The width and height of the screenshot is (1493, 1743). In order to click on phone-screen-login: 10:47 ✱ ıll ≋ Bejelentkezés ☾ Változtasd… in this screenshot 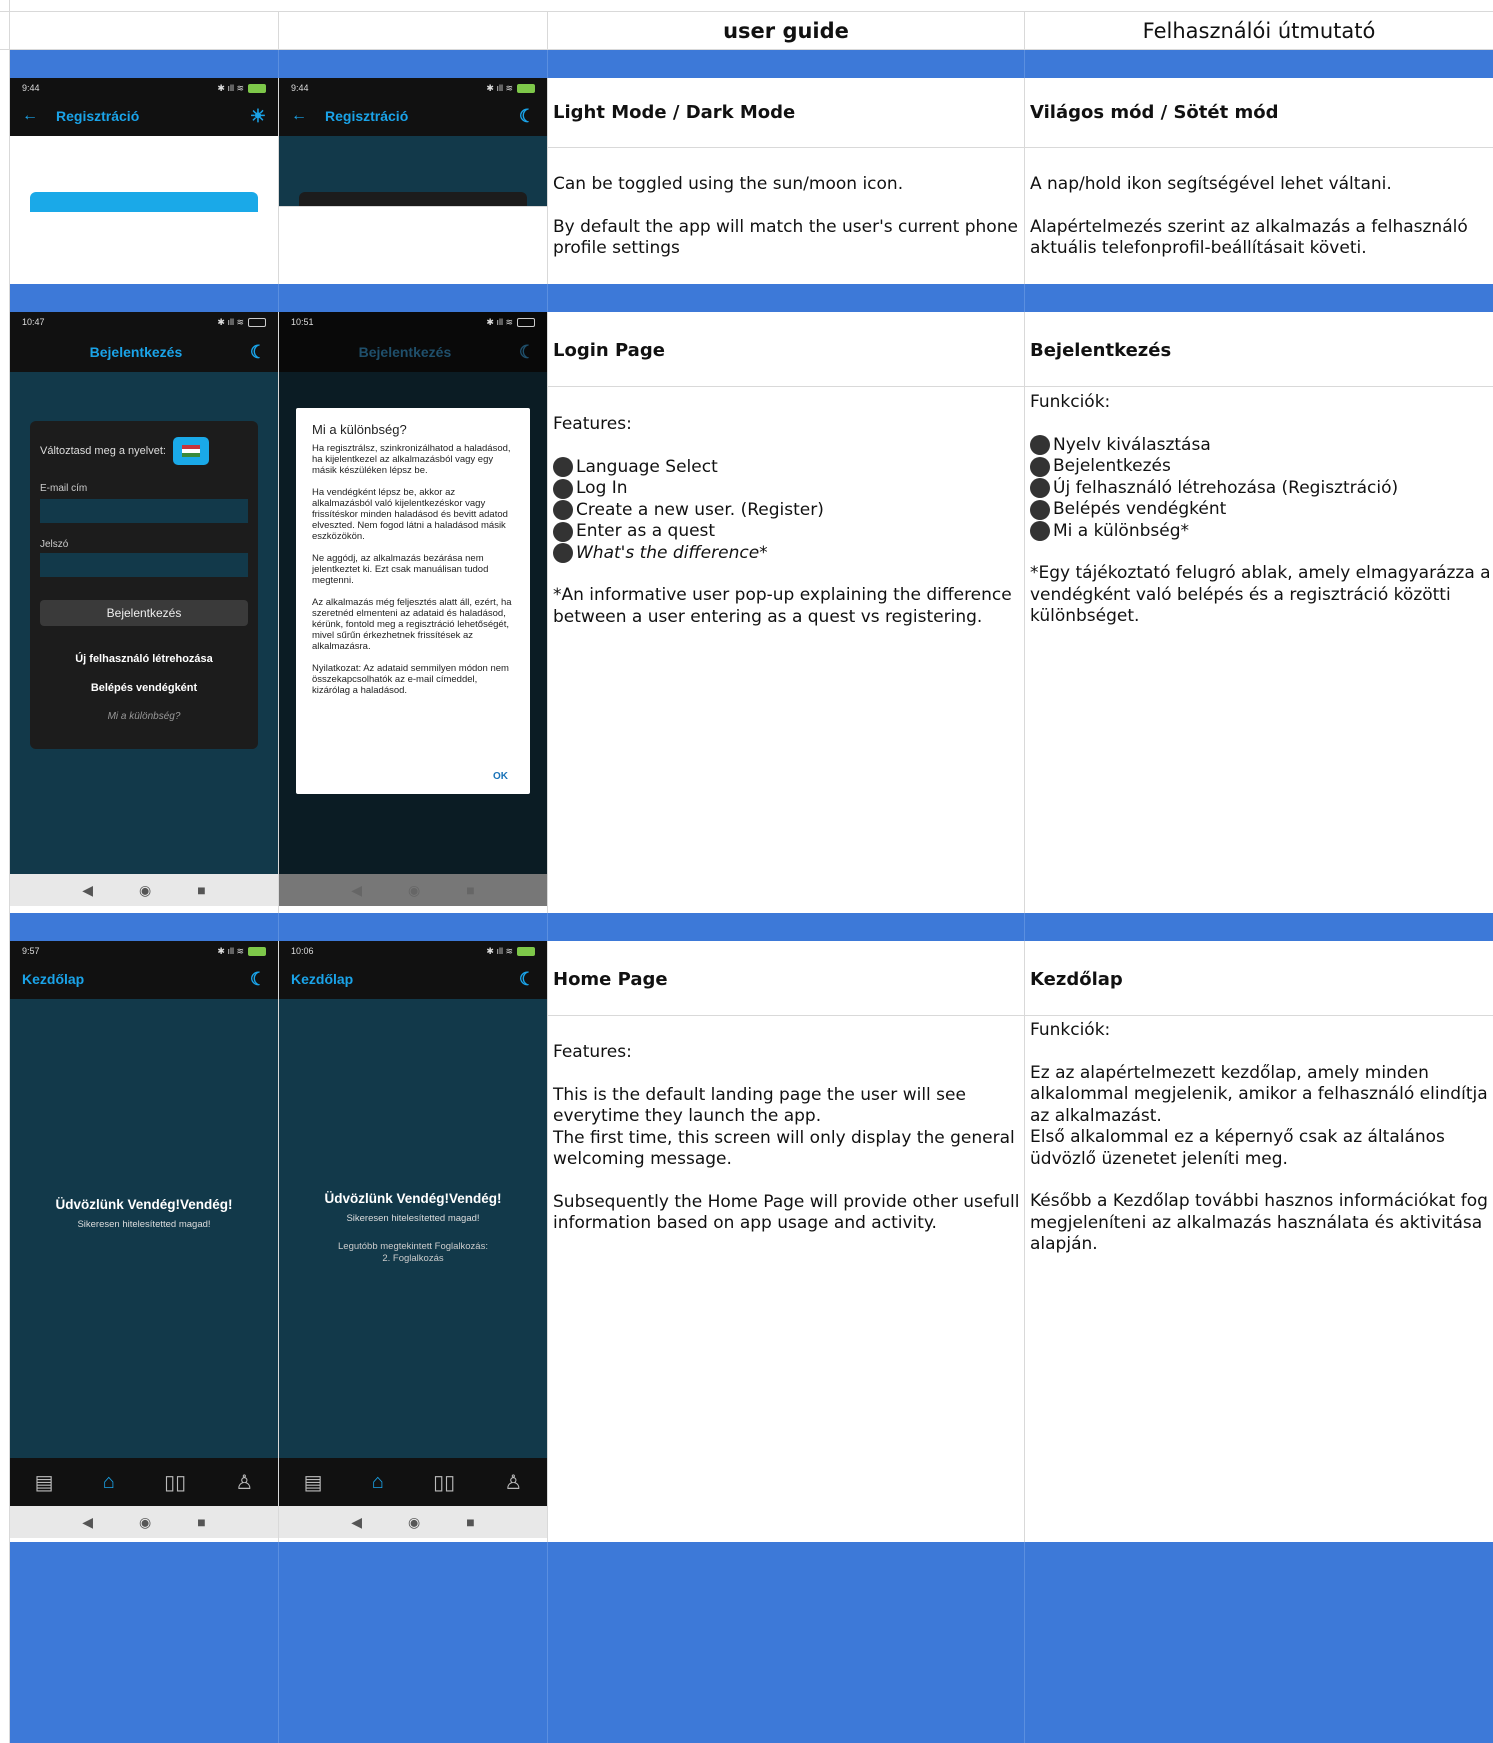, I will do `click(144, 609)`.